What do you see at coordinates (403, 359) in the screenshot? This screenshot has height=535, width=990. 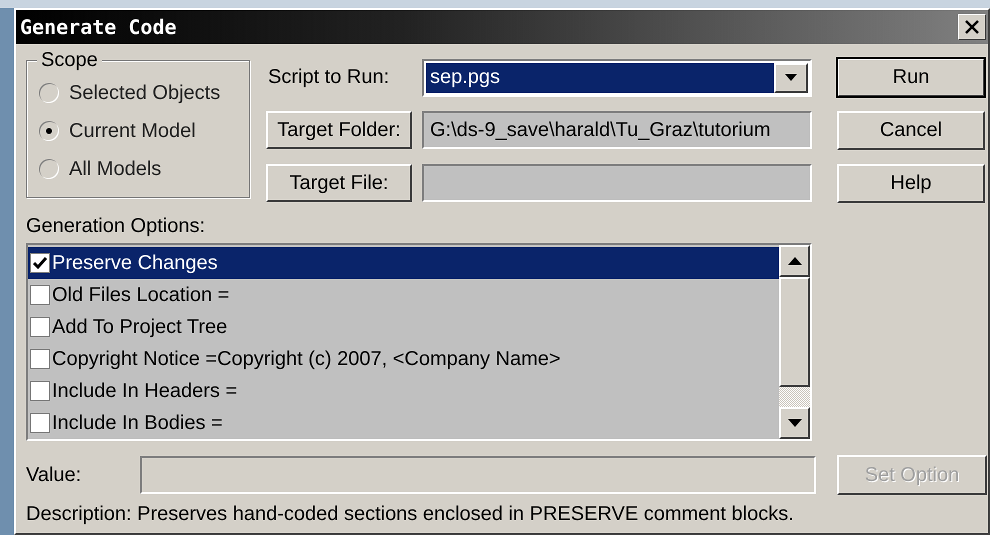 I see `option-item: Copyright Notice =Copyright (c) 2007, <Company Name>` at bounding box center [403, 359].